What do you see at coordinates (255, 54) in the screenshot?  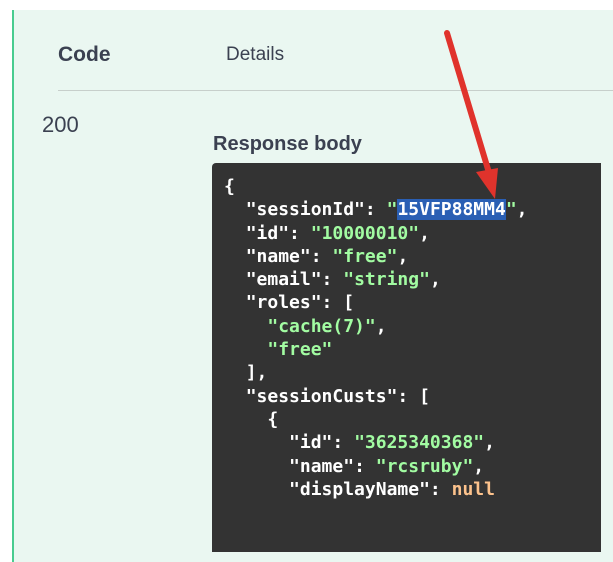 I see `column-header-details: Details` at bounding box center [255, 54].